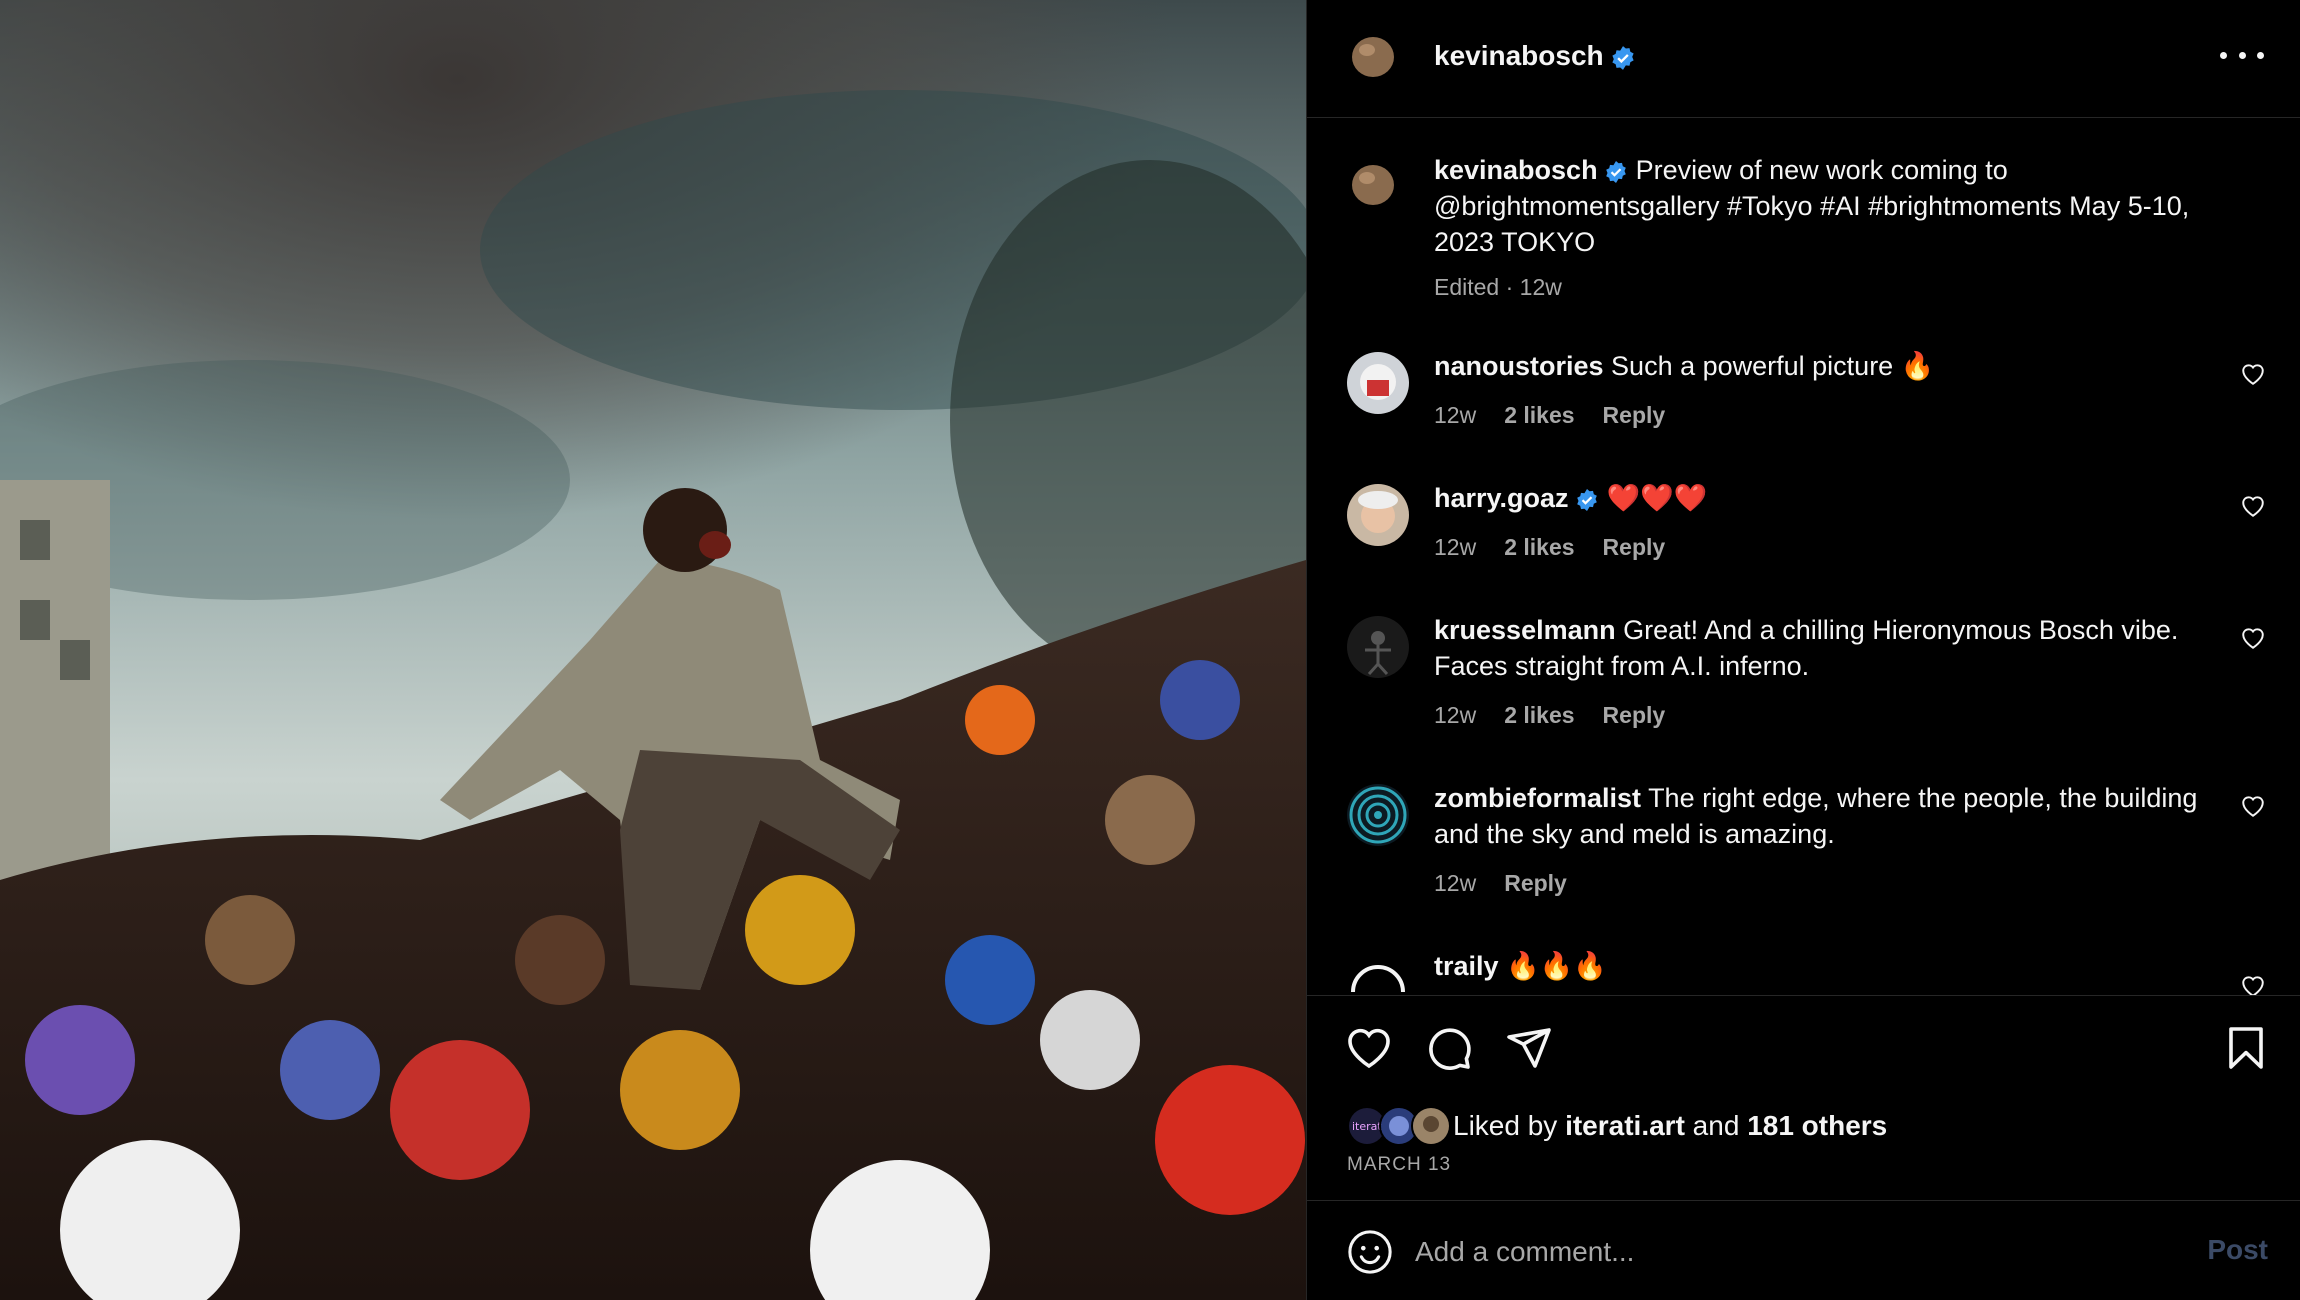 The image size is (2300, 1300). I want to click on liked-by-avatars: iterati, so click(1399, 1126).